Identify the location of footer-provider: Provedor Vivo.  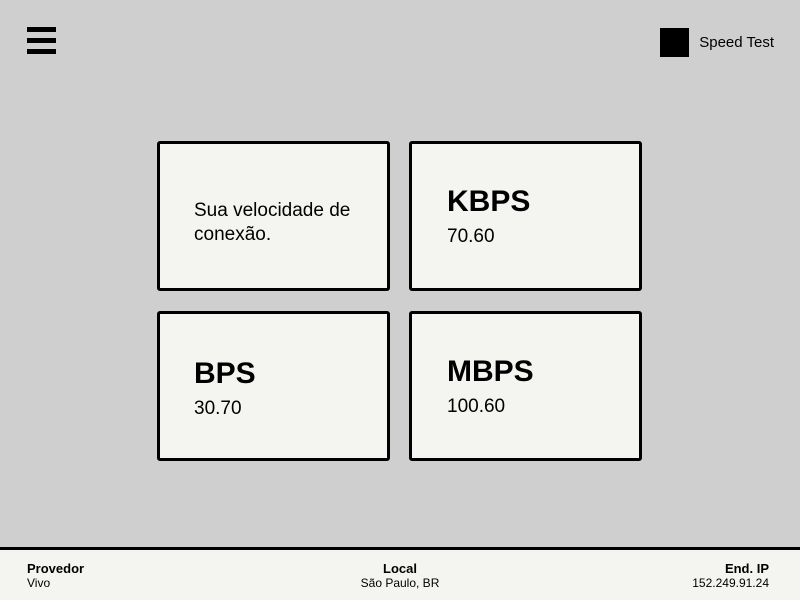
(55, 576).